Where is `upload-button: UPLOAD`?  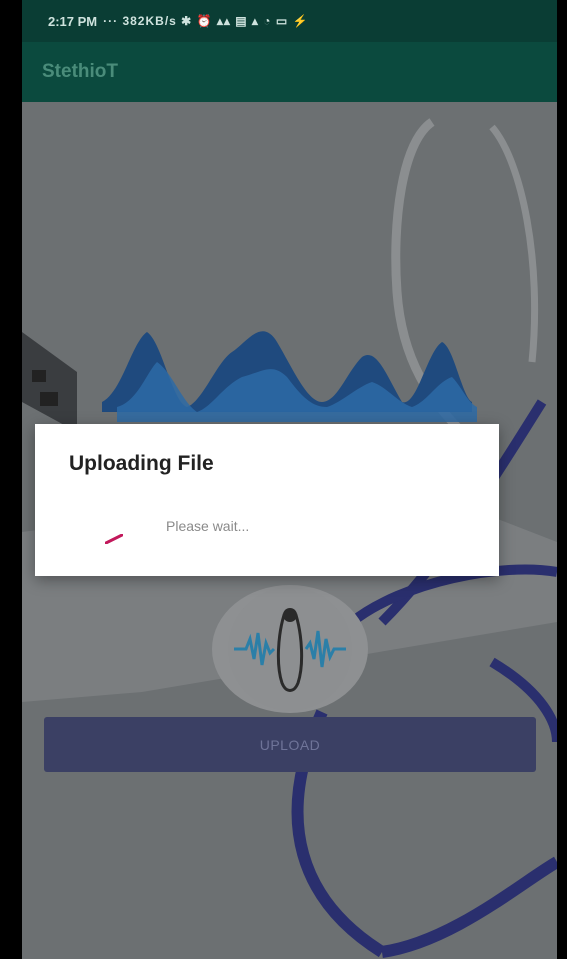
upload-button: UPLOAD is located at coordinates (290, 744).